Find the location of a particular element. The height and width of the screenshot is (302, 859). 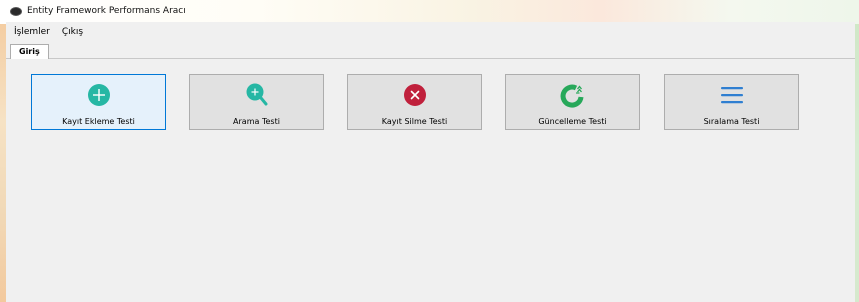

add-record-test-button: Kayıt Ekleme Testi is located at coordinates (98, 102).